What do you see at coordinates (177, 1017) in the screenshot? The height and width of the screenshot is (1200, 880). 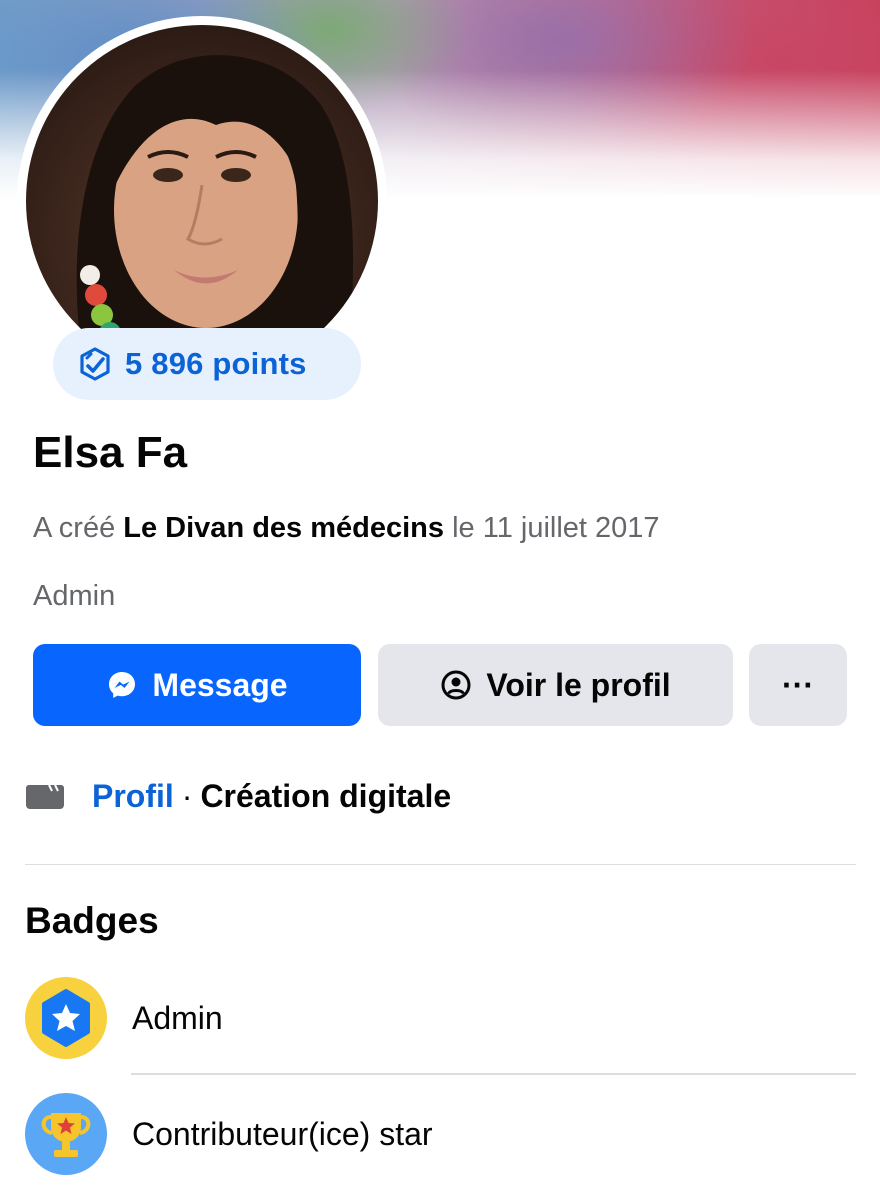 I see `badge-admin-label: Admin` at bounding box center [177, 1017].